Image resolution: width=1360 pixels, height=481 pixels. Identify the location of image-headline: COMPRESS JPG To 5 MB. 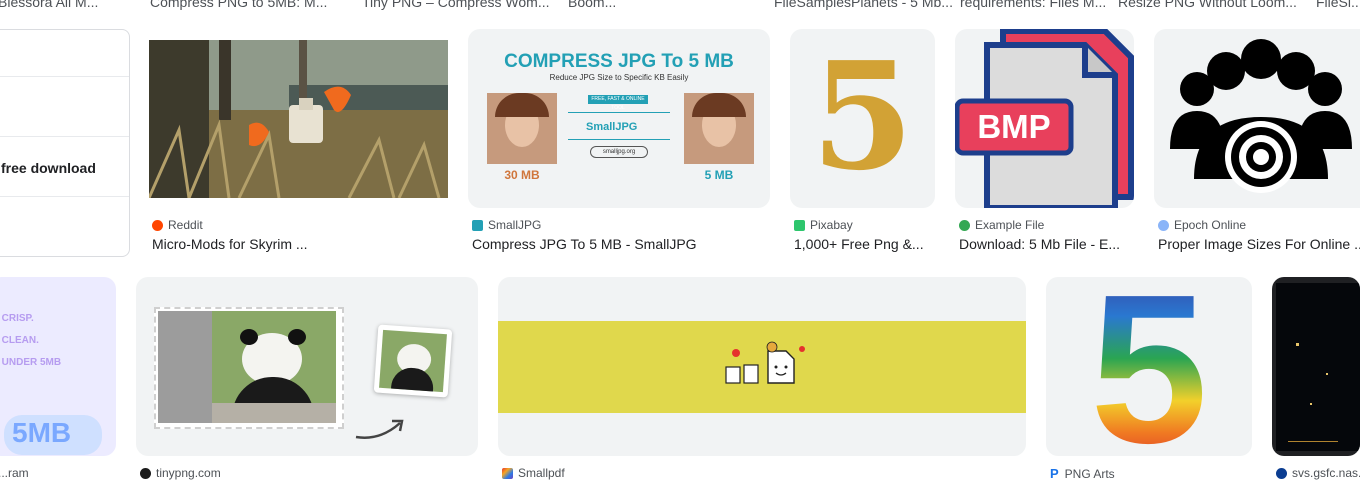
(619, 61).